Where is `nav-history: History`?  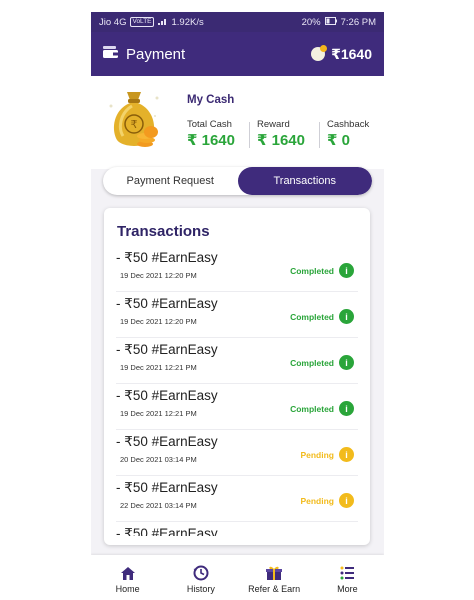
nav-history: History is located at coordinates (200, 576).